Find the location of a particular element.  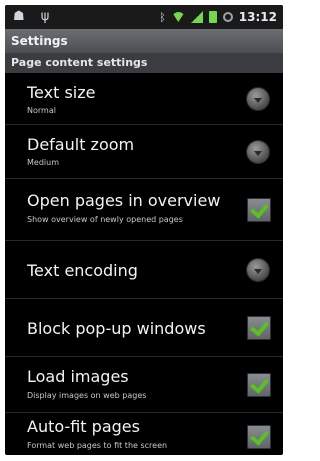

alarm-icon is located at coordinates (227, 17).